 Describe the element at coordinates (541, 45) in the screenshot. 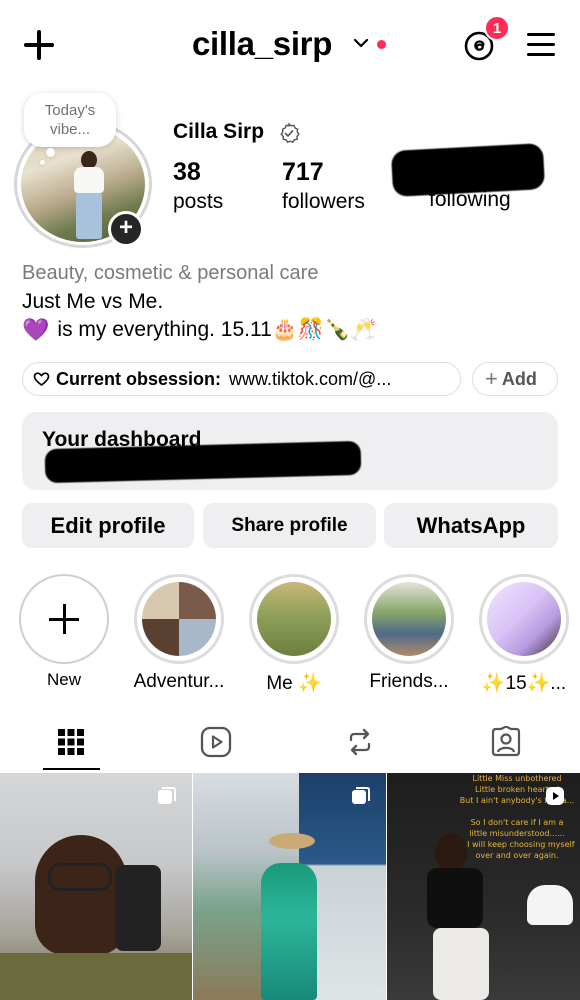

I see `menu-icon` at that location.